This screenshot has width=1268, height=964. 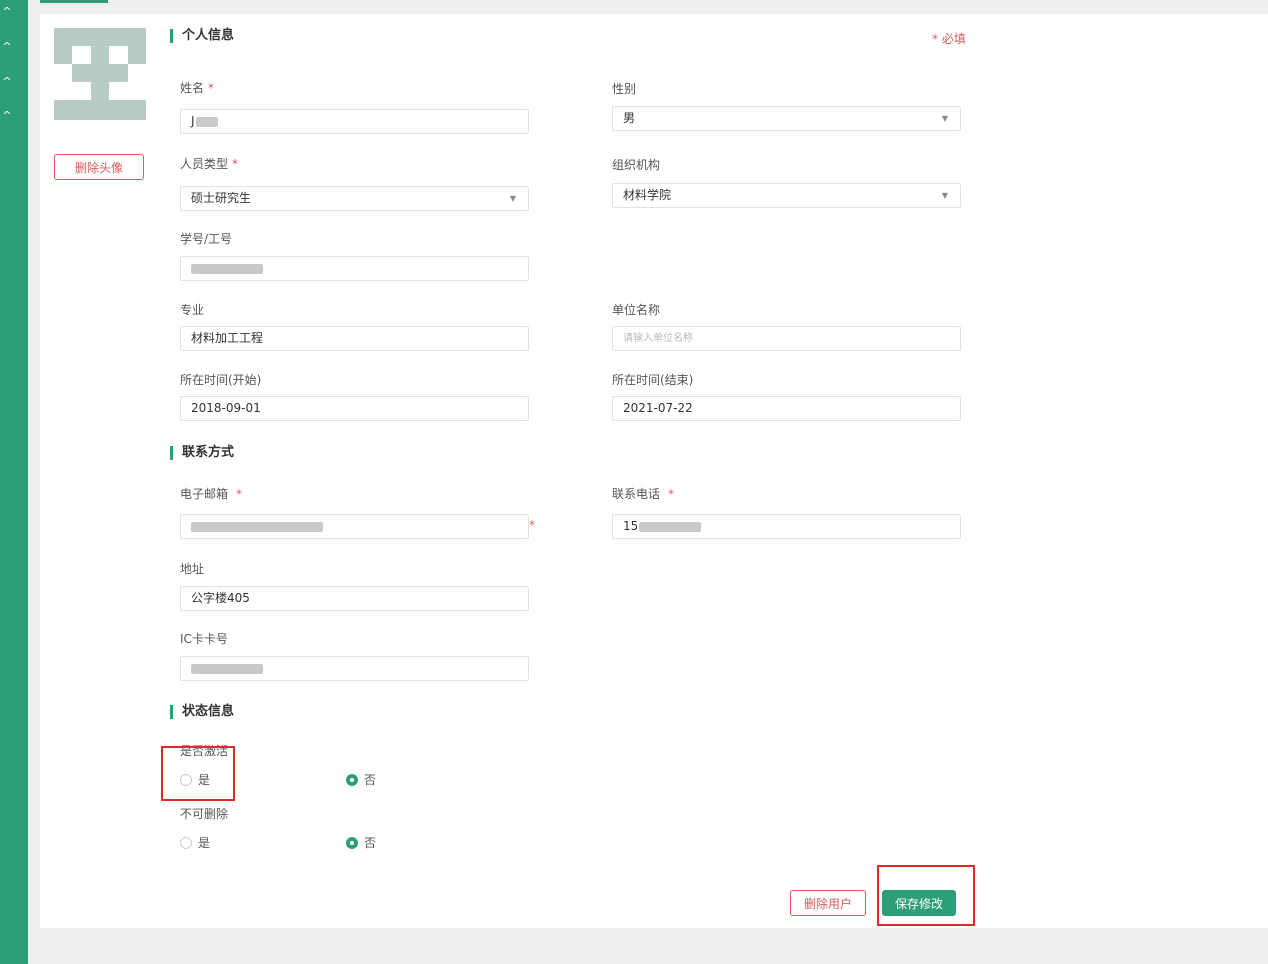 I want to click on time-end-label: 所在时间(结束), so click(x=653, y=380).